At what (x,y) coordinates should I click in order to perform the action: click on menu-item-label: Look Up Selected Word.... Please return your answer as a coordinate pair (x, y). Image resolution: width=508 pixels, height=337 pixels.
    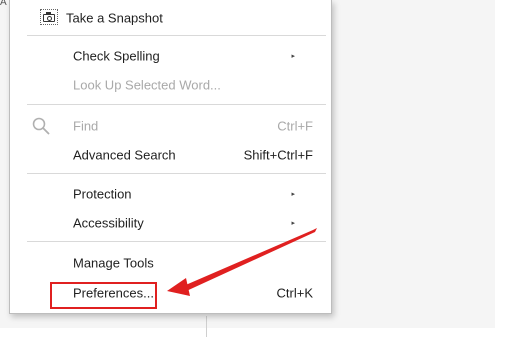
    Looking at the image, I should click on (147, 85).